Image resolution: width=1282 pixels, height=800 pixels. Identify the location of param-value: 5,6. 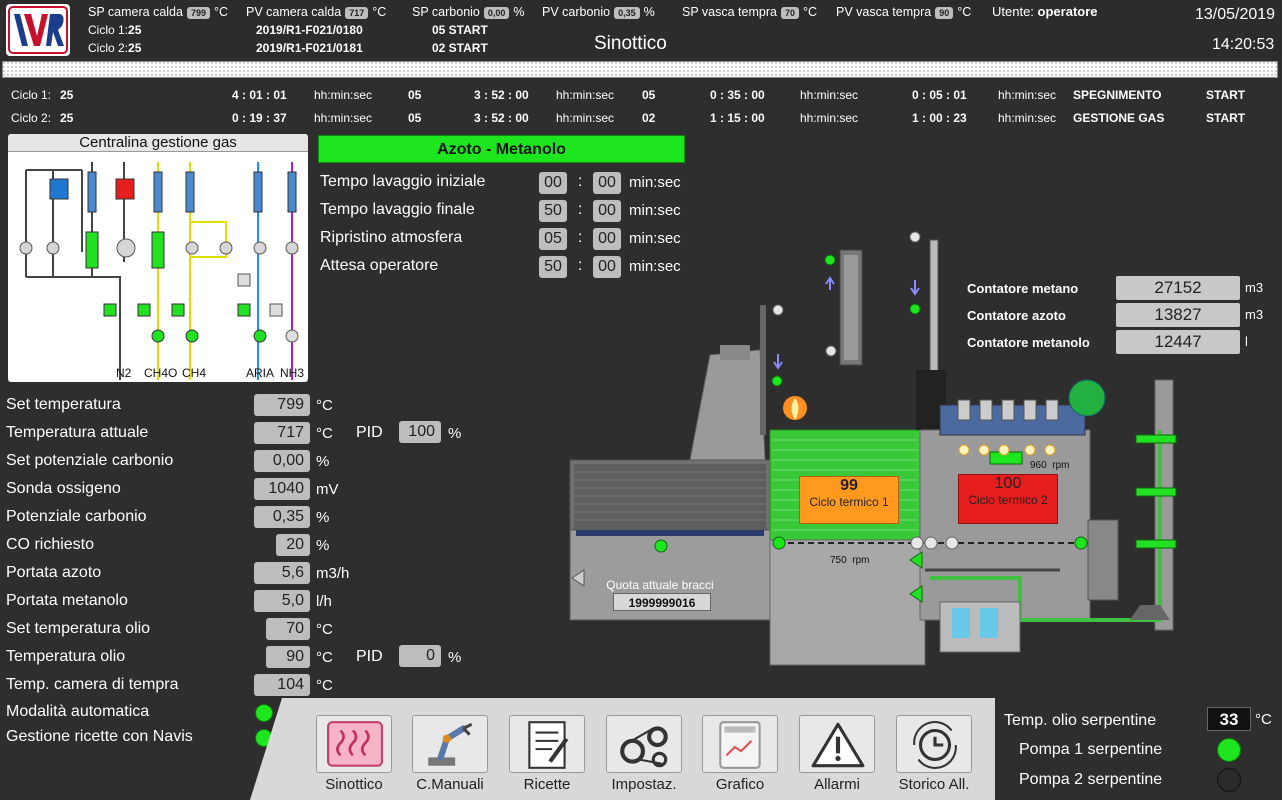
(282, 573).